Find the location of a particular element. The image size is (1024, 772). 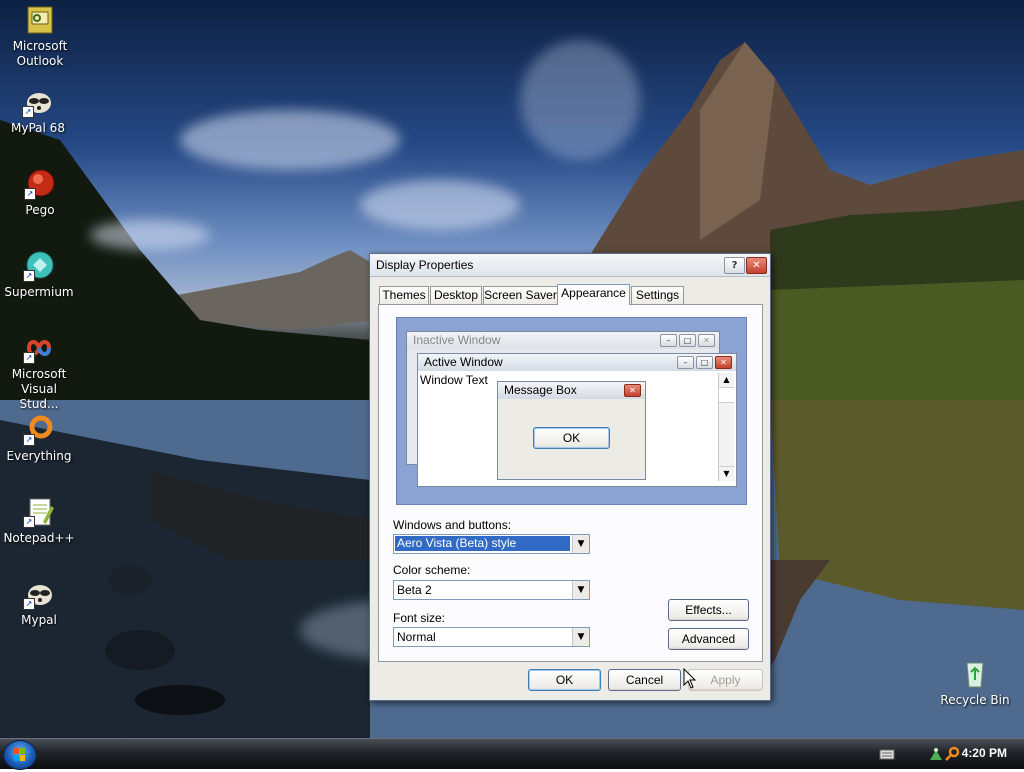

dialog-titlebar: Display Properties ? ✕ is located at coordinates (570, 265).